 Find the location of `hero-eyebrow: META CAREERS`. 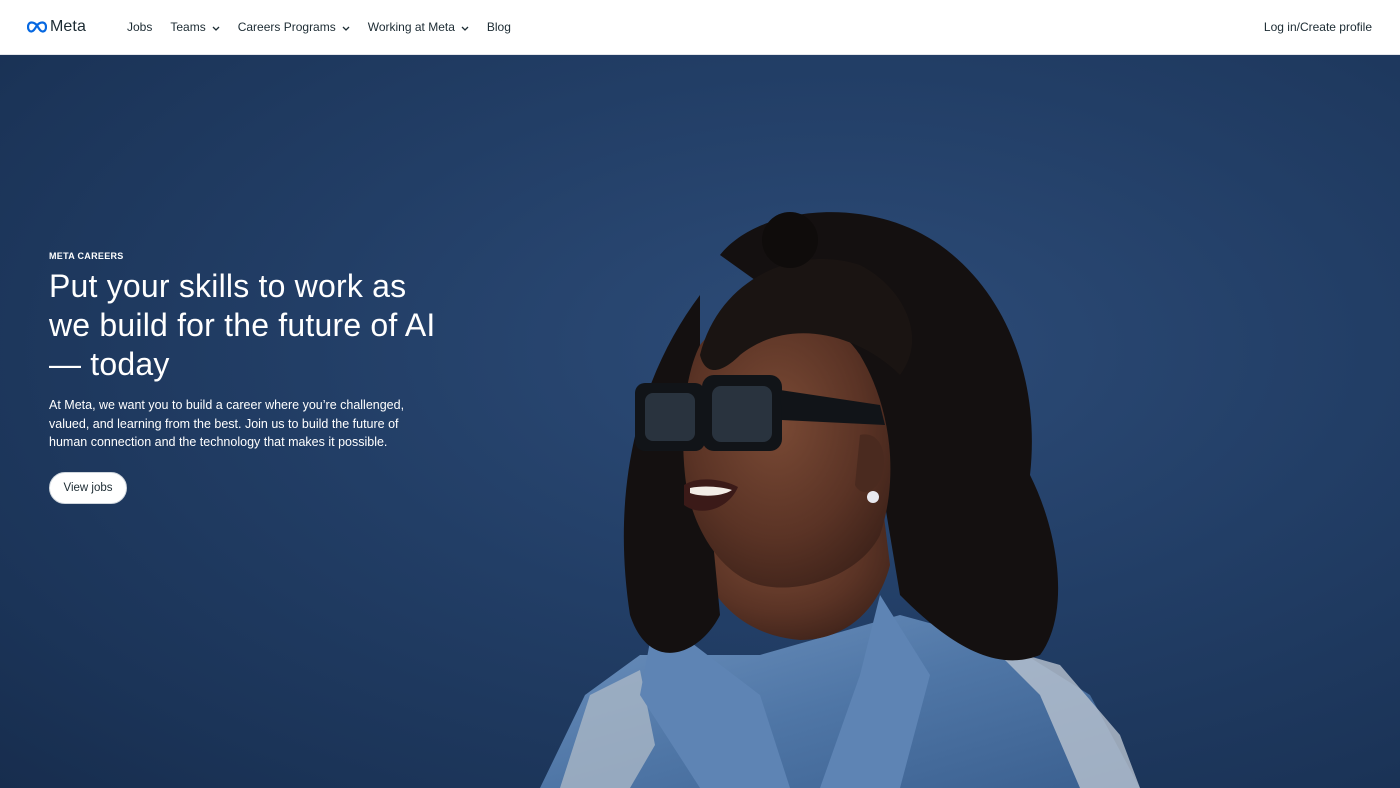

hero-eyebrow: META CAREERS is located at coordinates (86, 256).